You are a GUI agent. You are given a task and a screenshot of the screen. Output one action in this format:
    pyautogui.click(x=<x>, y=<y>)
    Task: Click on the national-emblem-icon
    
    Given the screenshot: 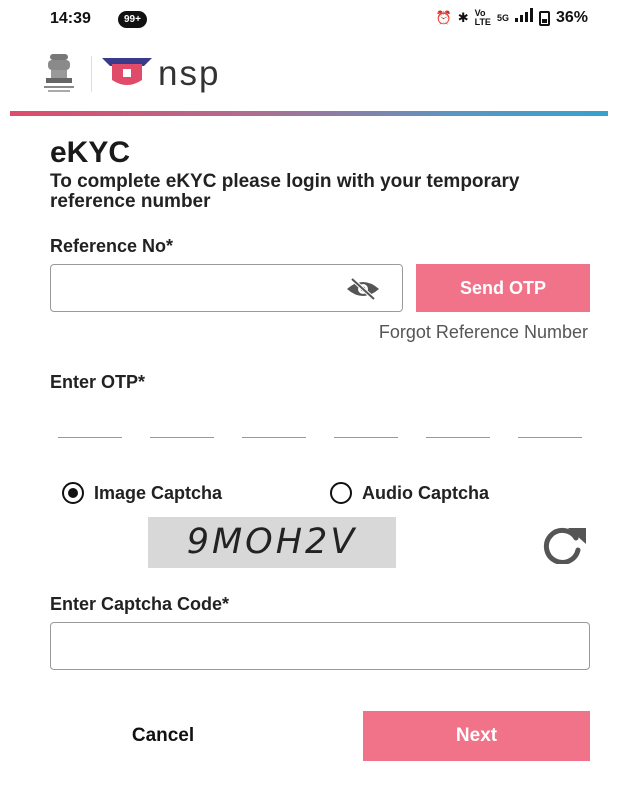 What is the action you would take?
    pyautogui.click(x=59, y=73)
    